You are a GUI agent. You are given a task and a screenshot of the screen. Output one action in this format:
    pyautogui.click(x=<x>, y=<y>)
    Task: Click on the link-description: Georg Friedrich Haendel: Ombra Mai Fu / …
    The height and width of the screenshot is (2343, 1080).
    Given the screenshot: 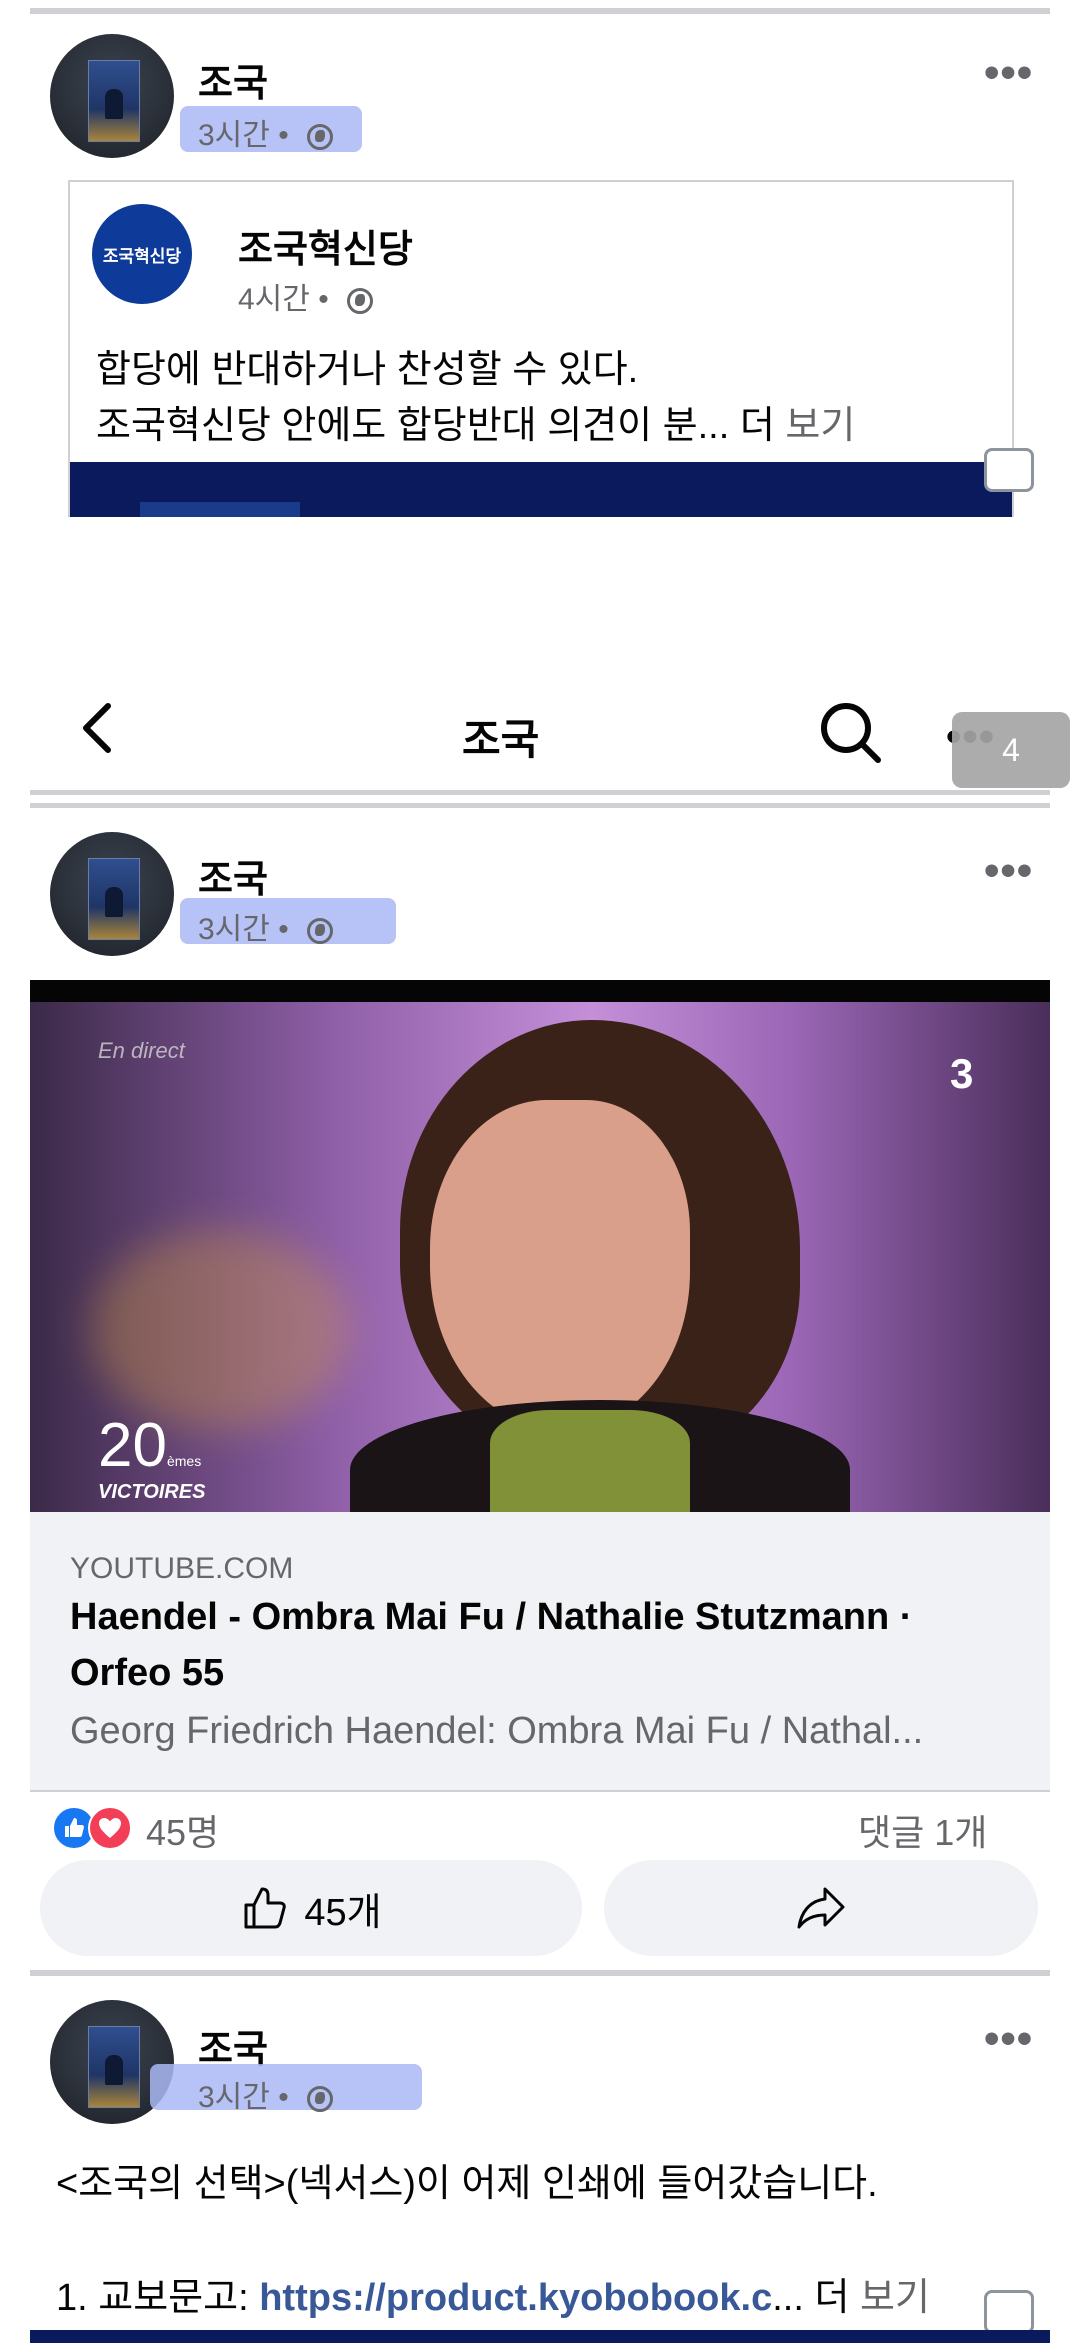 What is the action you would take?
    pyautogui.click(x=497, y=1731)
    